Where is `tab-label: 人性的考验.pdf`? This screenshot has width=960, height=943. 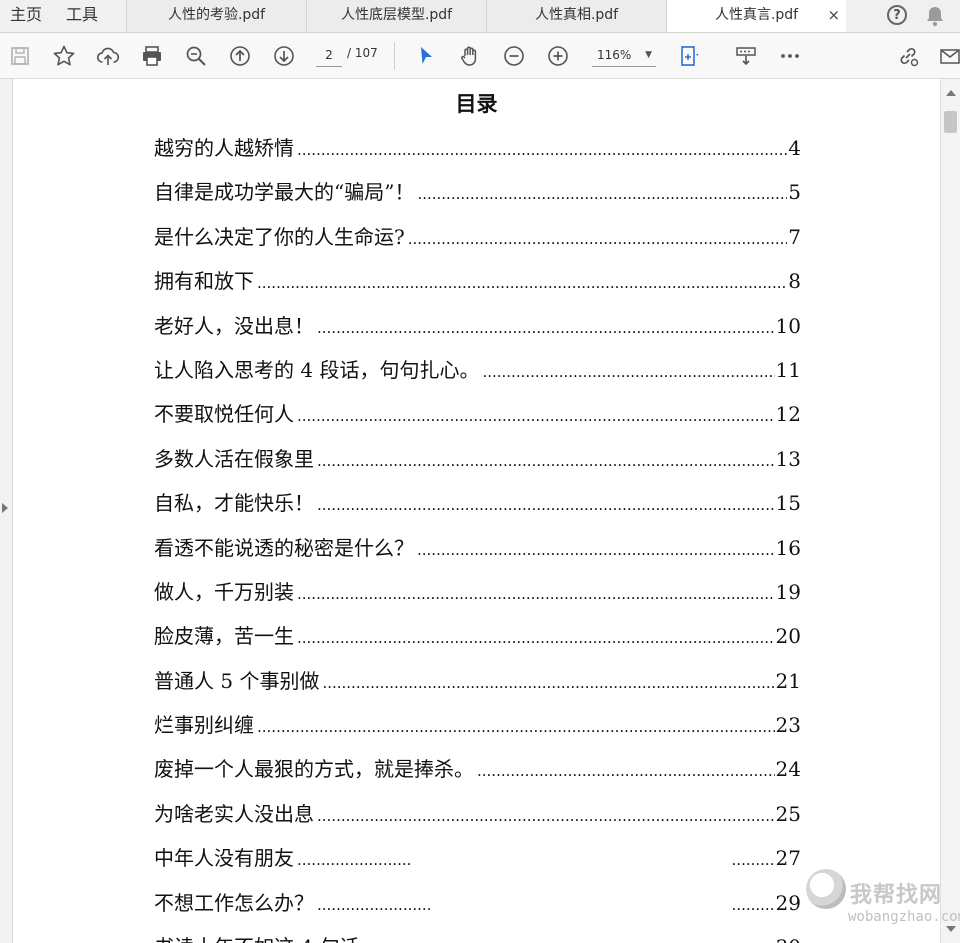 tab-label: 人性的考验.pdf is located at coordinates (216, 15).